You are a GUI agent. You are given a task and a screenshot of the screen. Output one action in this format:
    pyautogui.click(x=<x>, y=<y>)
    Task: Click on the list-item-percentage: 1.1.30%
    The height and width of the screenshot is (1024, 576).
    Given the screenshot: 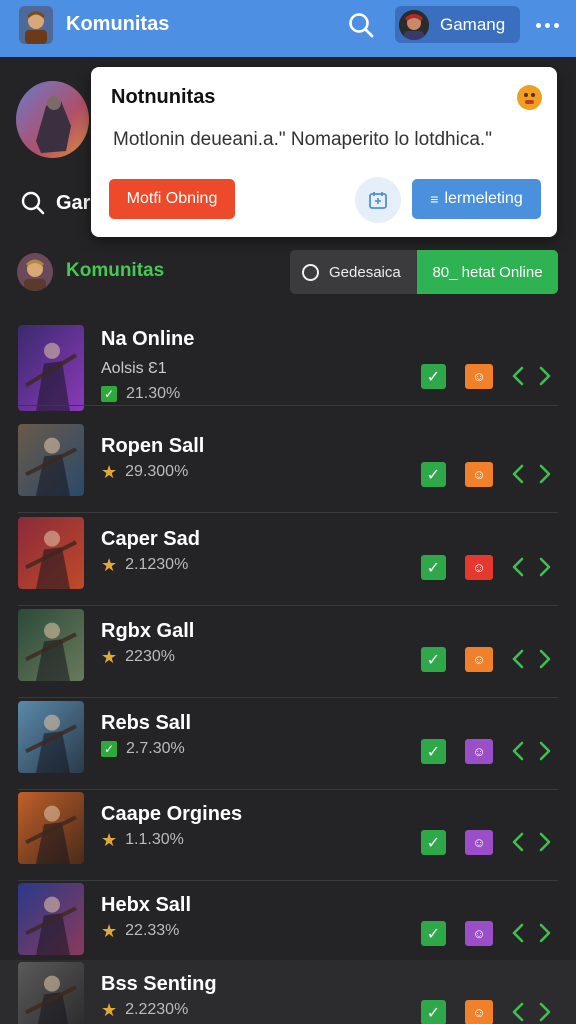 What is the action you would take?
    pyautogui.click(x=154, y=839)
    